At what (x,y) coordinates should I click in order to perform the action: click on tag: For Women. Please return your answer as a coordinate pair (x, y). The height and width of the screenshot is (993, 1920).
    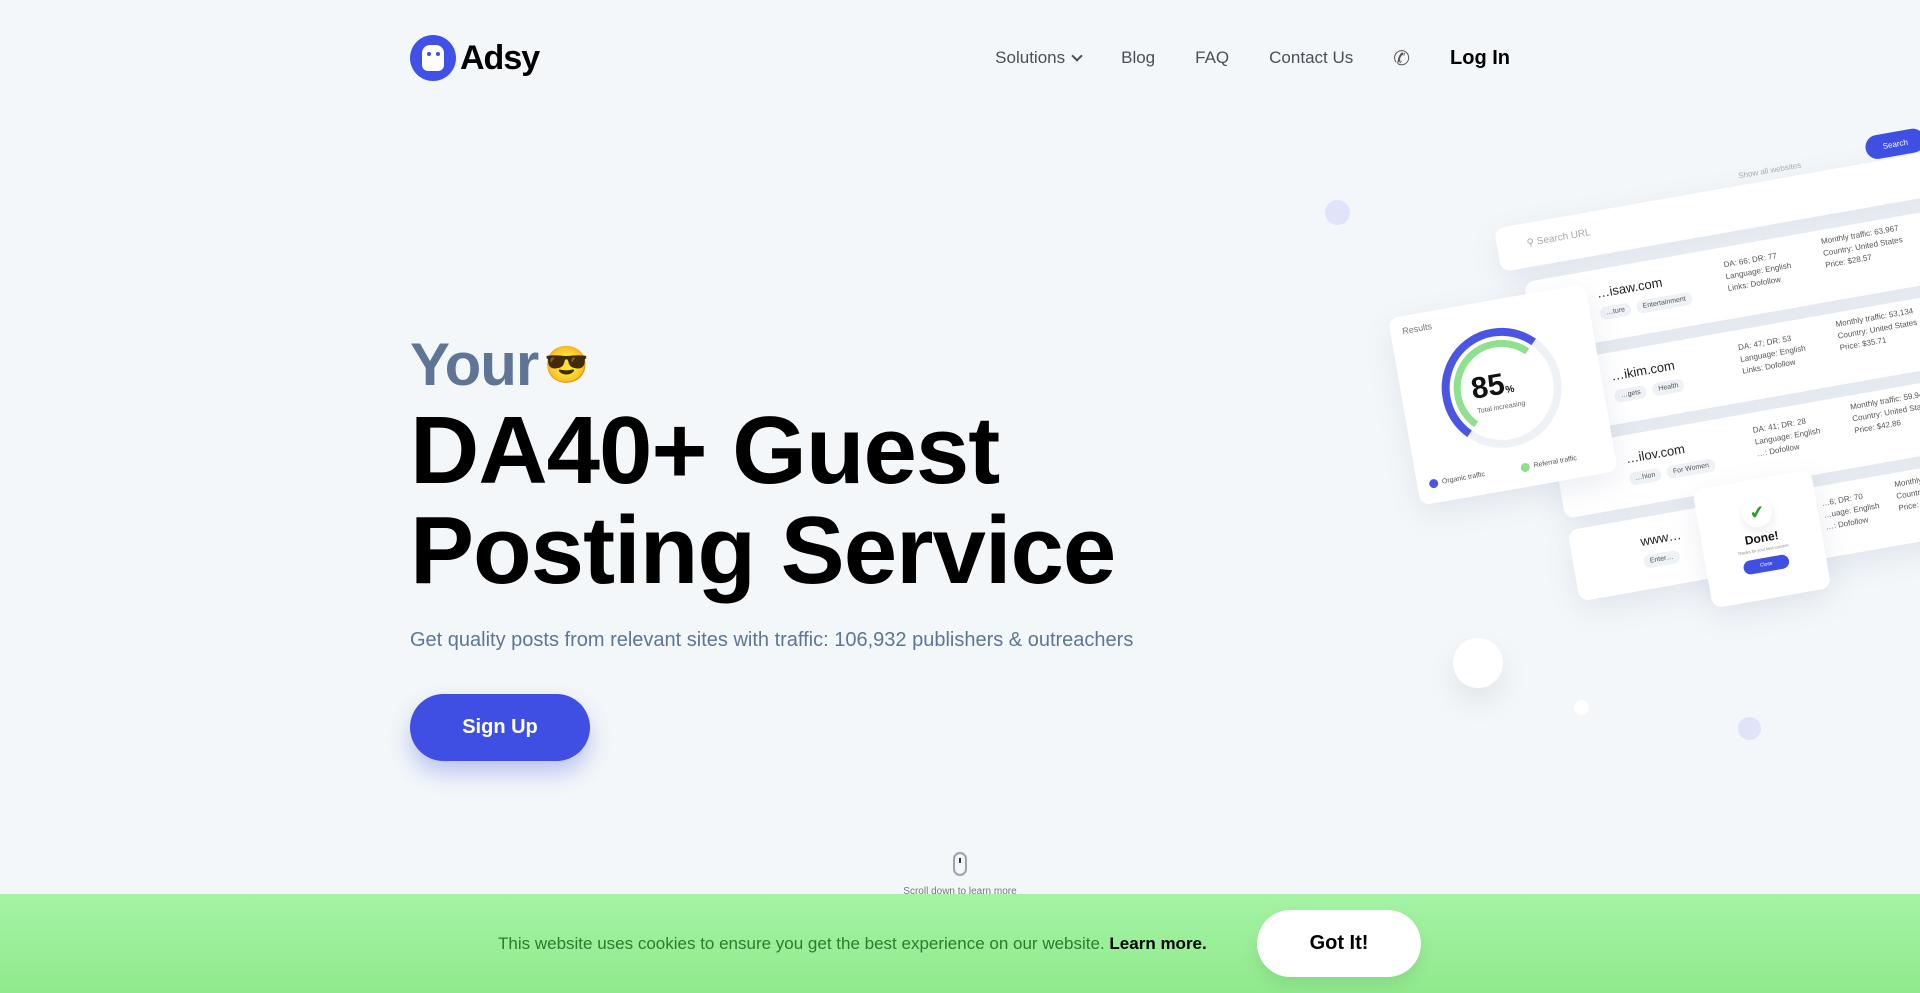
    Looking at the image, I should click on (1691, 469).